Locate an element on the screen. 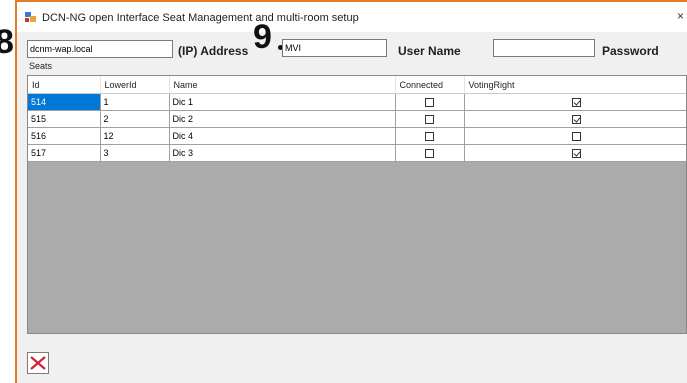 The width and height of the screenshot is (687, 383). seats-label: Seats is located at coordinates (41, 66).